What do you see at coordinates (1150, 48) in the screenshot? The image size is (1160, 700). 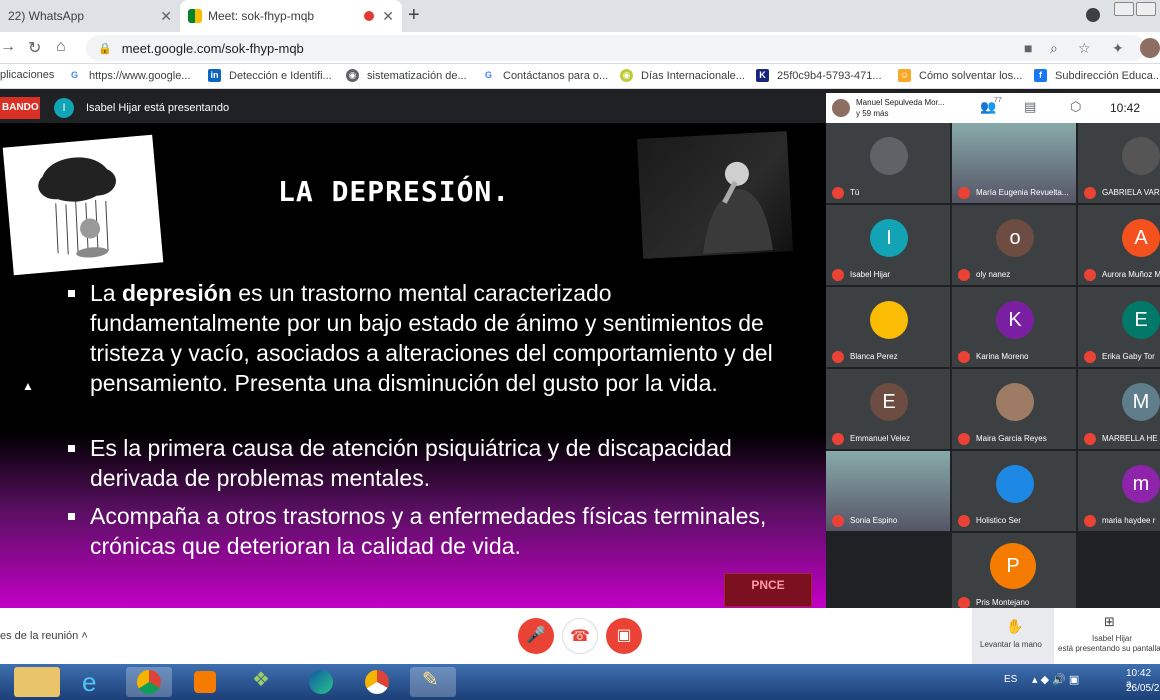 I see `avatar` at bounding box center [1150, 48].